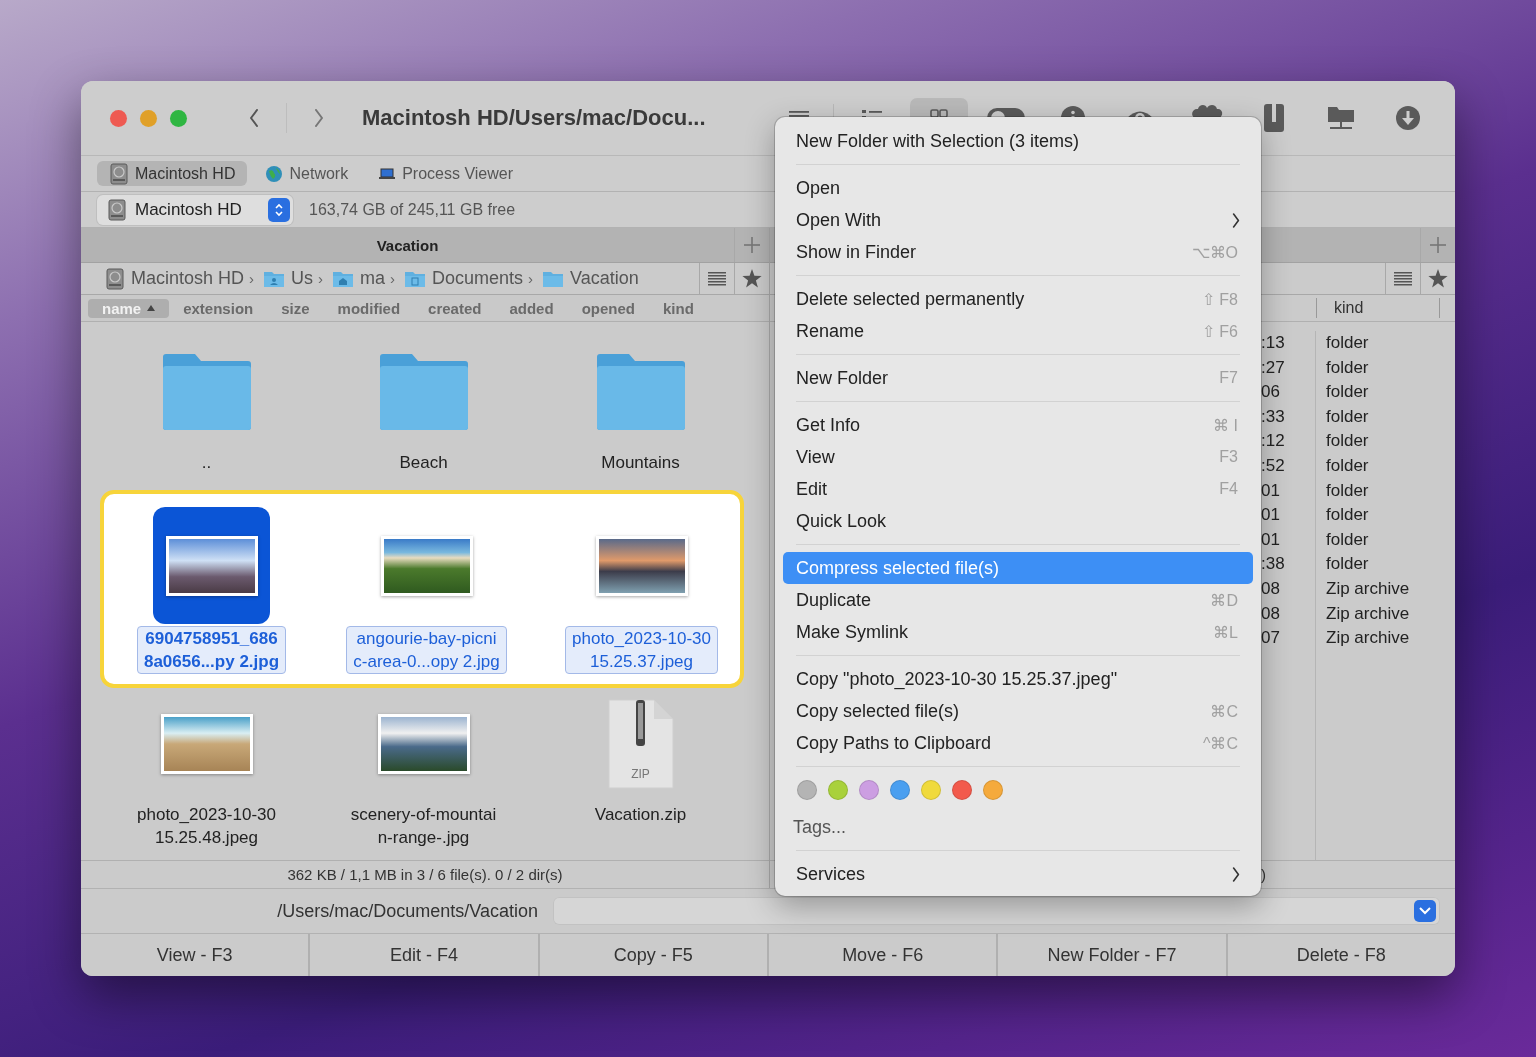  Describe the element at coordinates (423, 462) in the screenshot. I see `file-name: Beach` at that location.